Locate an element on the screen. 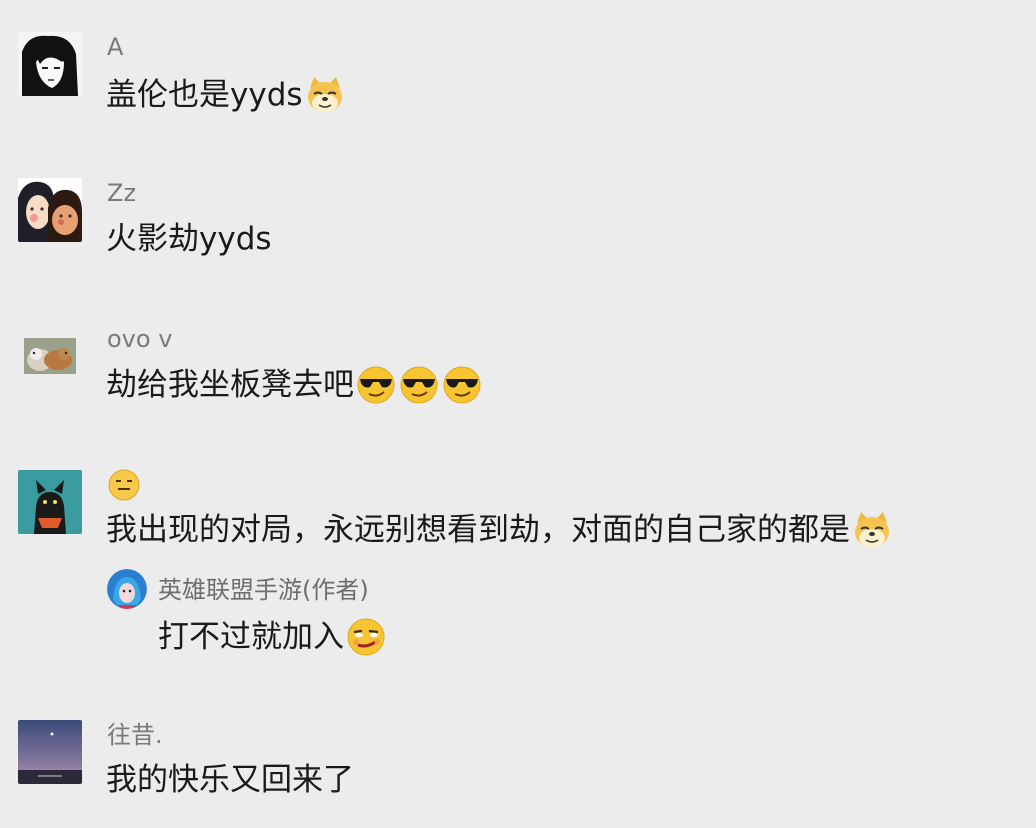 Image resolution: width=1036 pixels, height=828 pixels. expressionless-face-icon is located at coordinates (124, 485).